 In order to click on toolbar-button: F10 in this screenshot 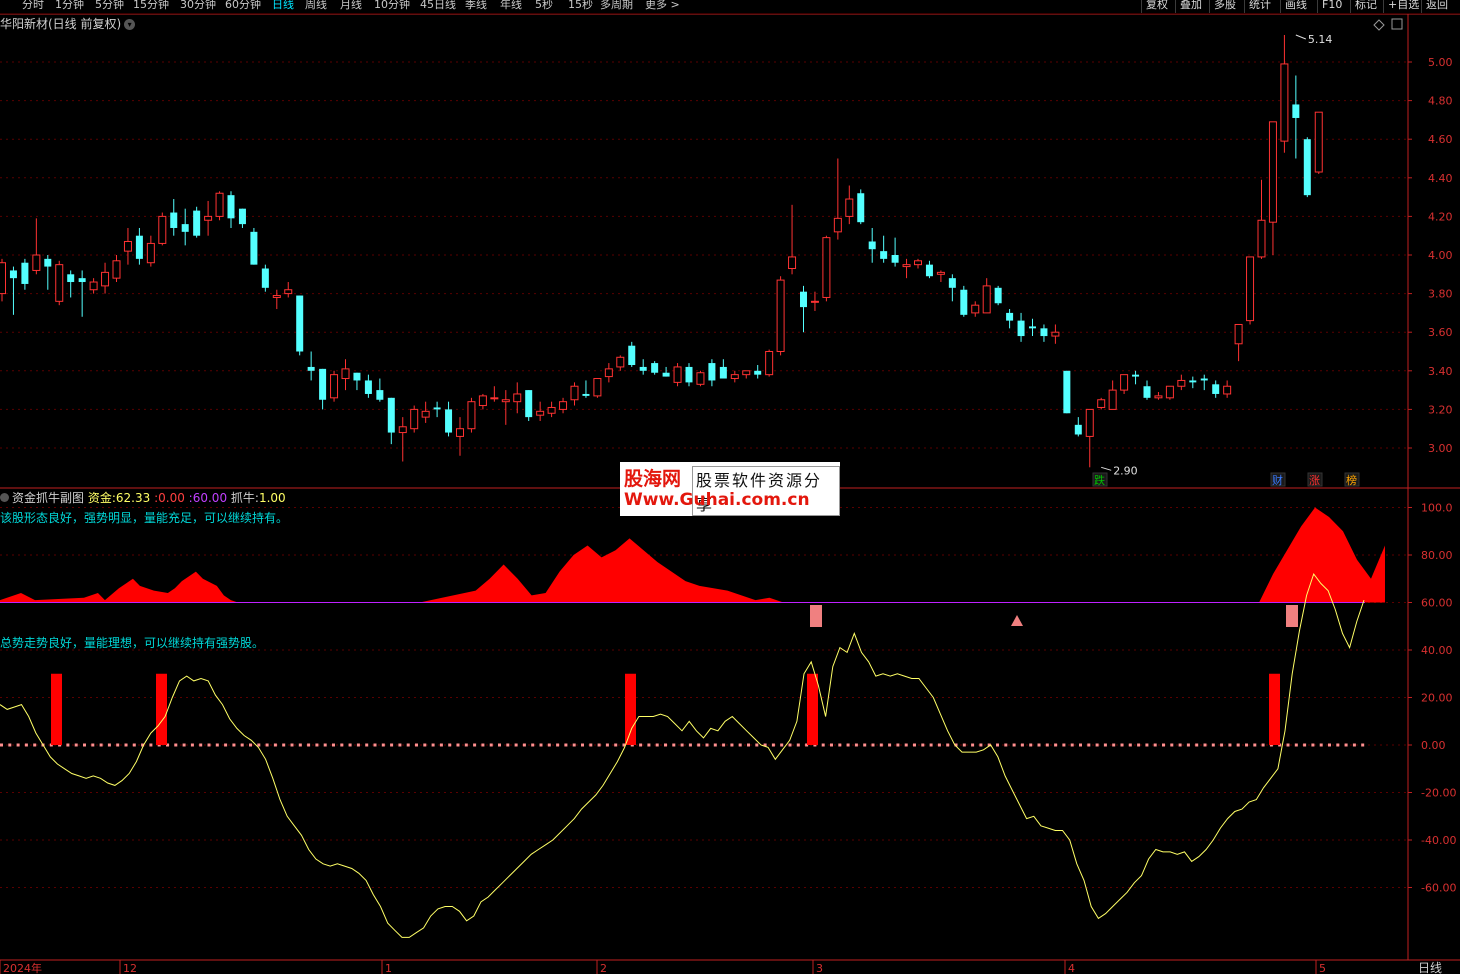, I will do `click(1332, 5)`.